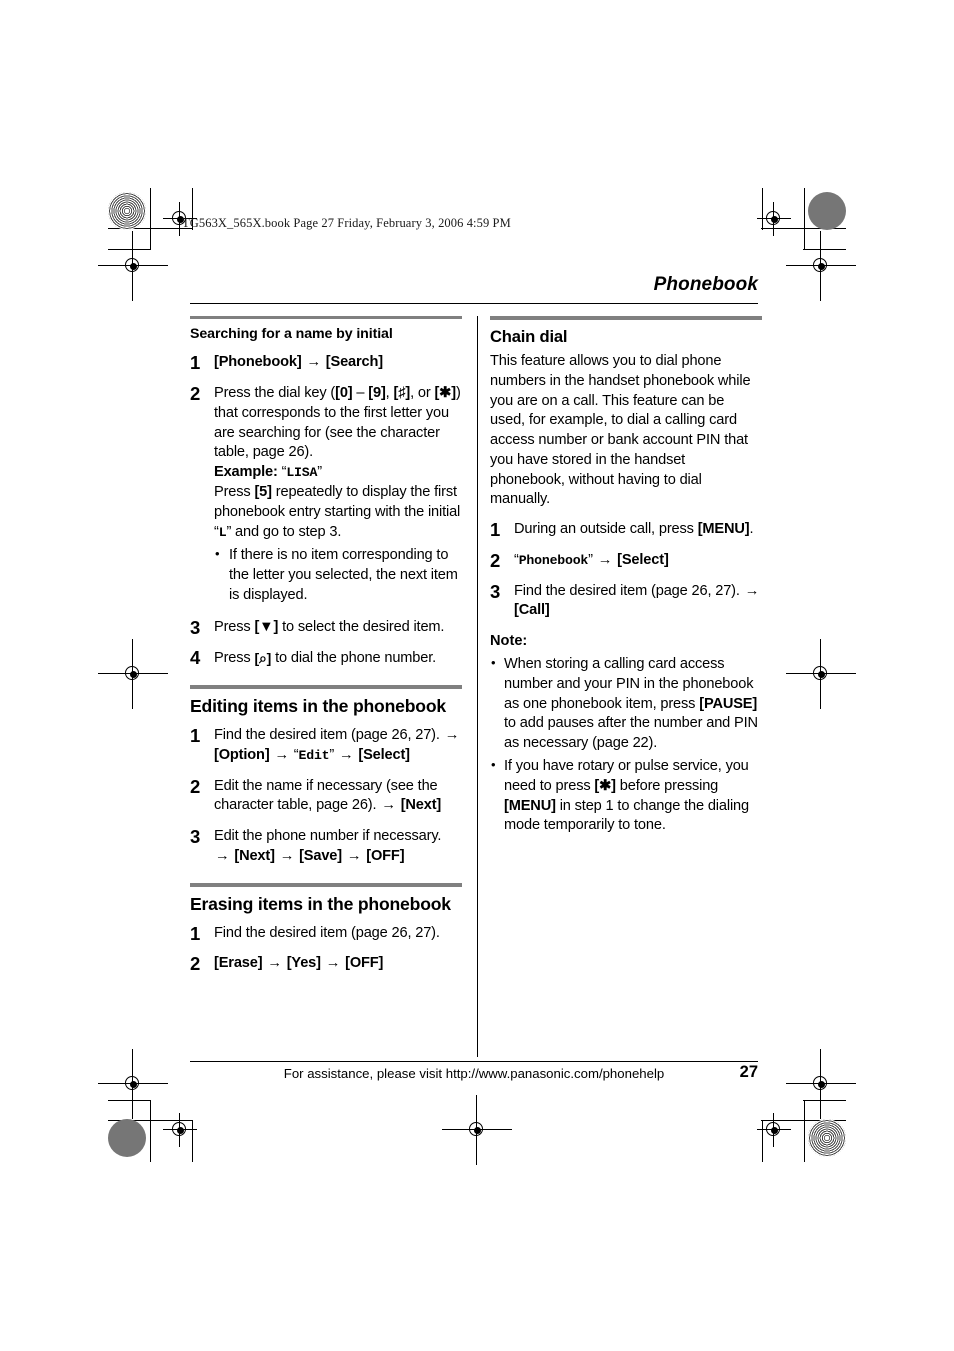 The width and height of the screenshot is (954, 1351). I want to click on halftone-density-patch, so click(827, 1138).